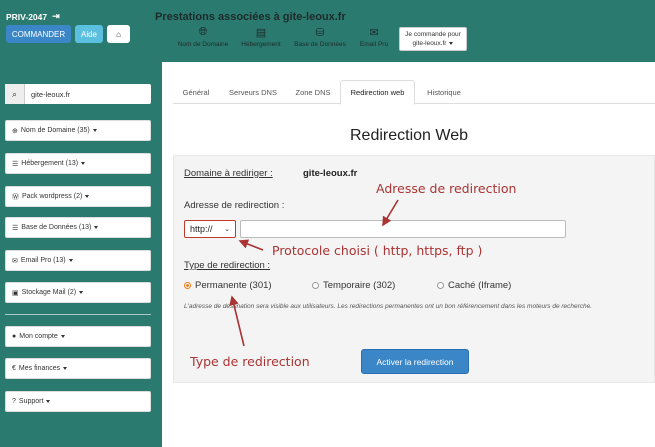 The height and width of the screenshot is (447, 655). What do you see at coordinates (15, 94) in the screenshot?
I see `search-icon: ⌕` at bounding box center [15, 94].